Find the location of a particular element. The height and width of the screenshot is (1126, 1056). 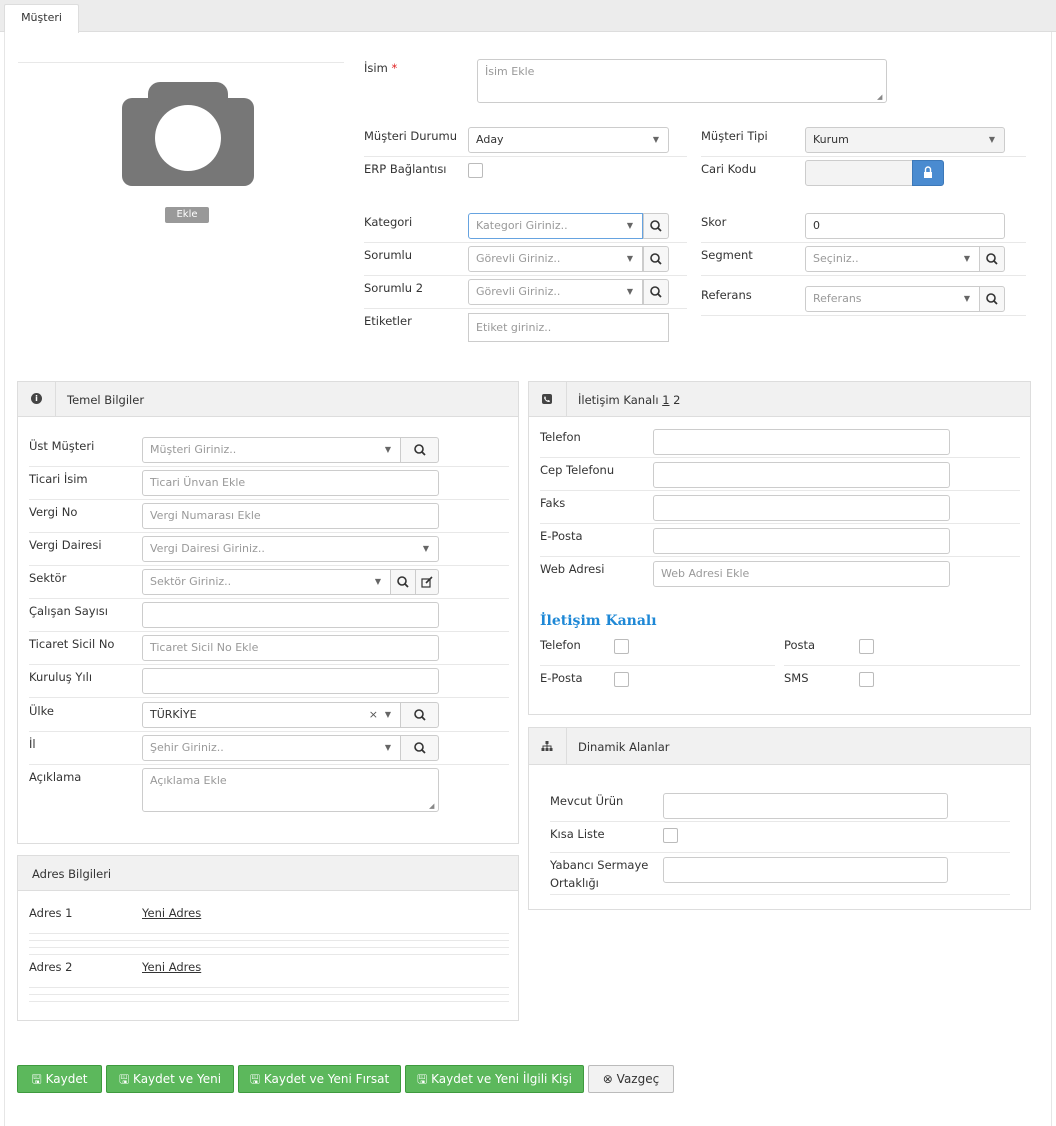

owner2-select: Görevli Giriniz.. ▼ is located at coordinates (555, 292).